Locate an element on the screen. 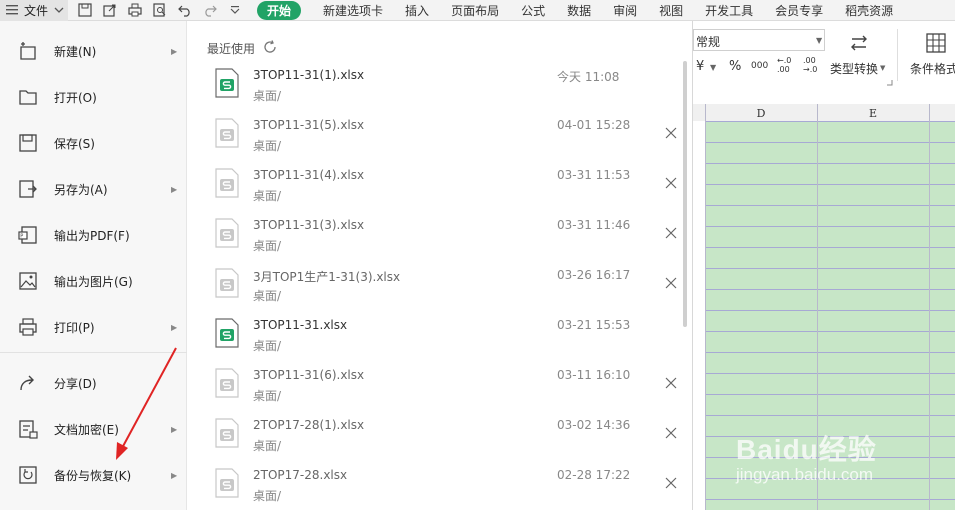 The image size is (955, 510). watermark-url: jingyan.baidu.com is located at coordinates (805, 474).